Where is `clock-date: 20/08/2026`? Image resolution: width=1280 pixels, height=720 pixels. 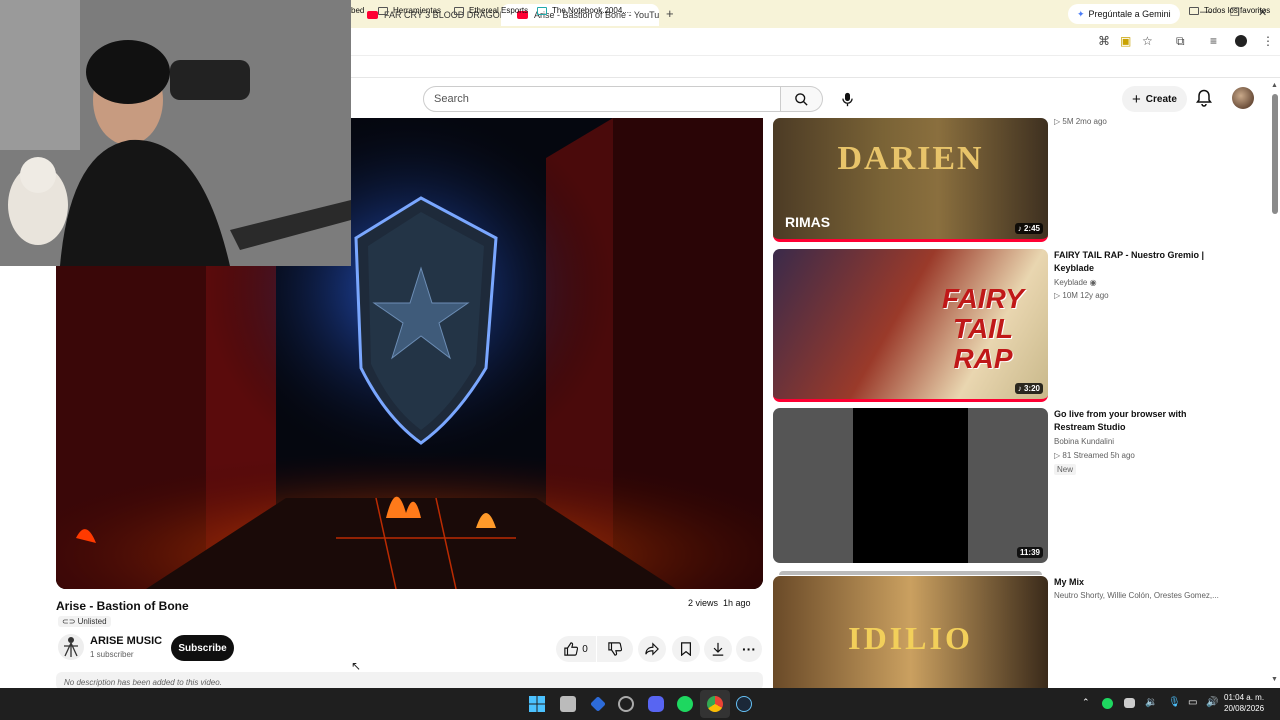 clock-date: 20/08/2026 is located at coordinates (1244, 708).